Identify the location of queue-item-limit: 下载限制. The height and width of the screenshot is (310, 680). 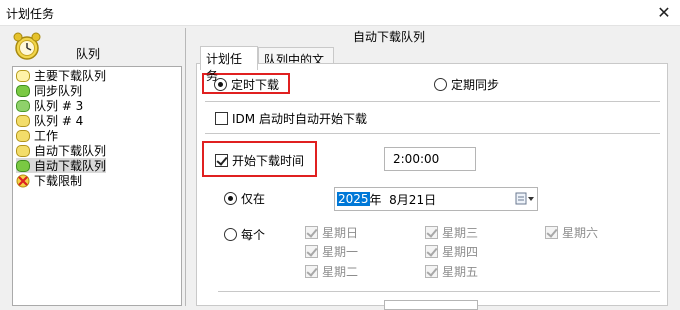
(49, 180).